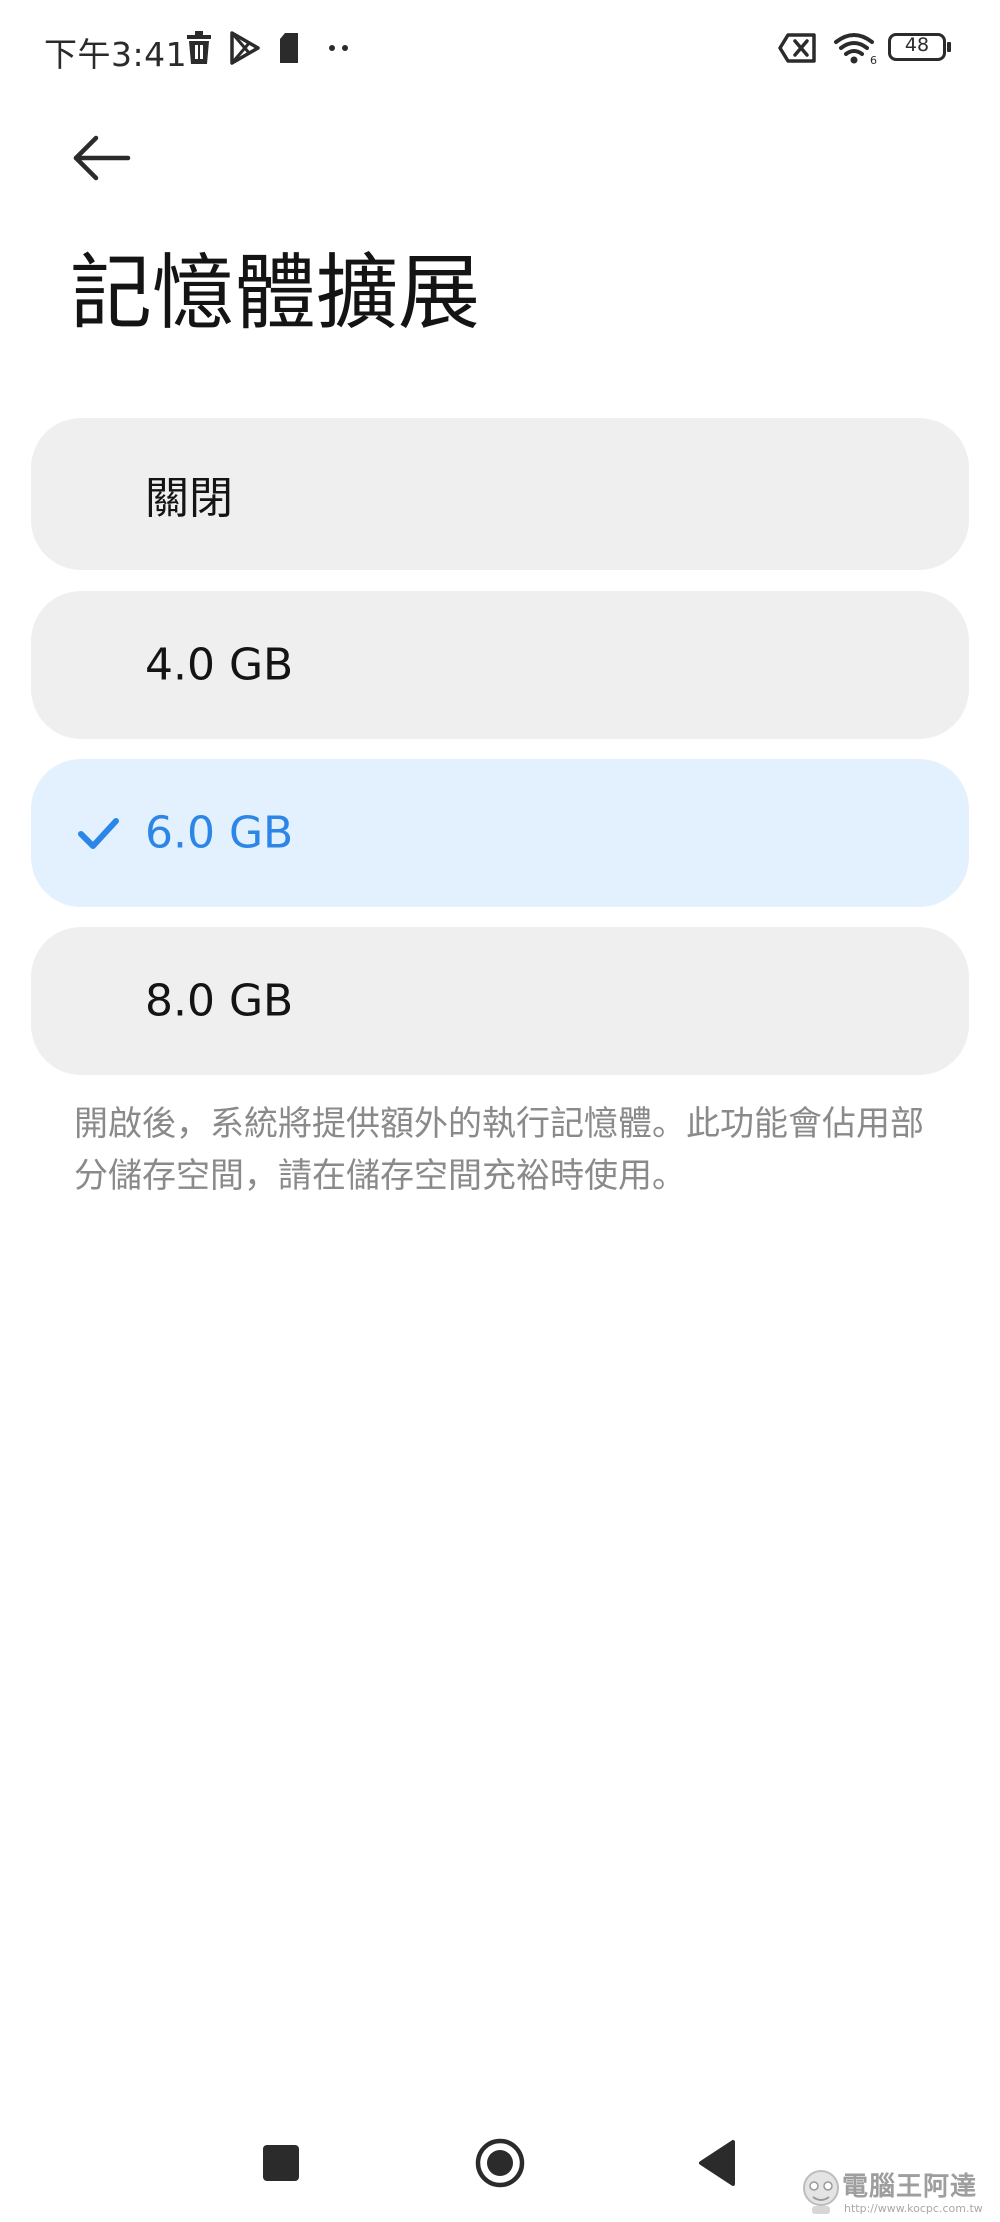 This screenshot has height=2222, width=1000. I want to click on recents-button, so click(281, 2163).